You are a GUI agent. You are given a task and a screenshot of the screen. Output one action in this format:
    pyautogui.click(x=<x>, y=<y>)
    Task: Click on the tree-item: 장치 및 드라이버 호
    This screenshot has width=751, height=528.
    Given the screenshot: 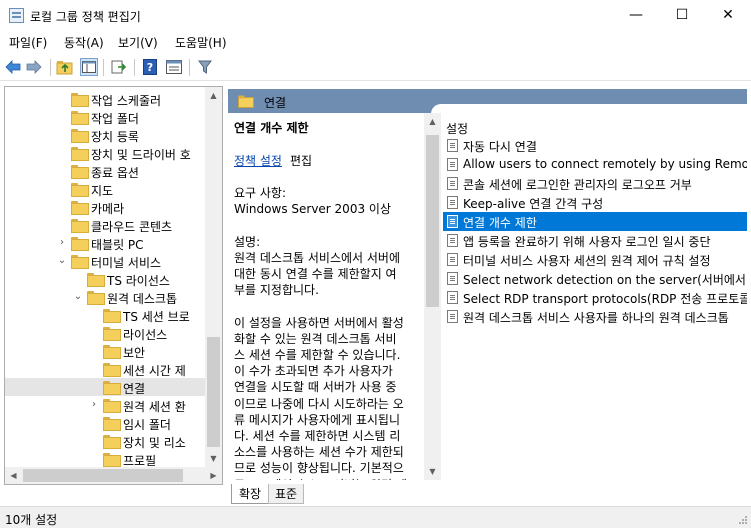 What is the action you would take?
    pyautogui.click(x=113, y=153)
    